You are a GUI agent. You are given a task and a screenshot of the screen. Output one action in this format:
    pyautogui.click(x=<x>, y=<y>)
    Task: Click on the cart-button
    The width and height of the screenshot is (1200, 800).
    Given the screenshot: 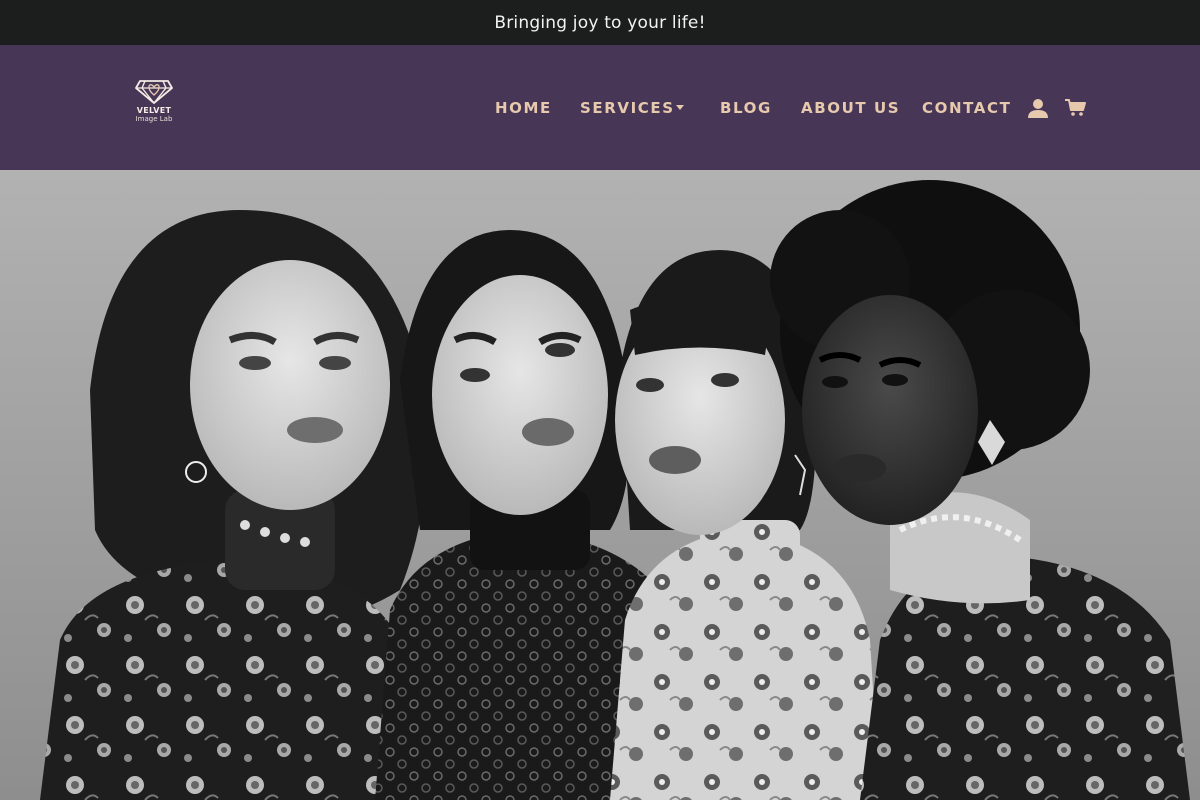 What is the action you would take?
    pyautogui.click(x=1076, y=108)
    